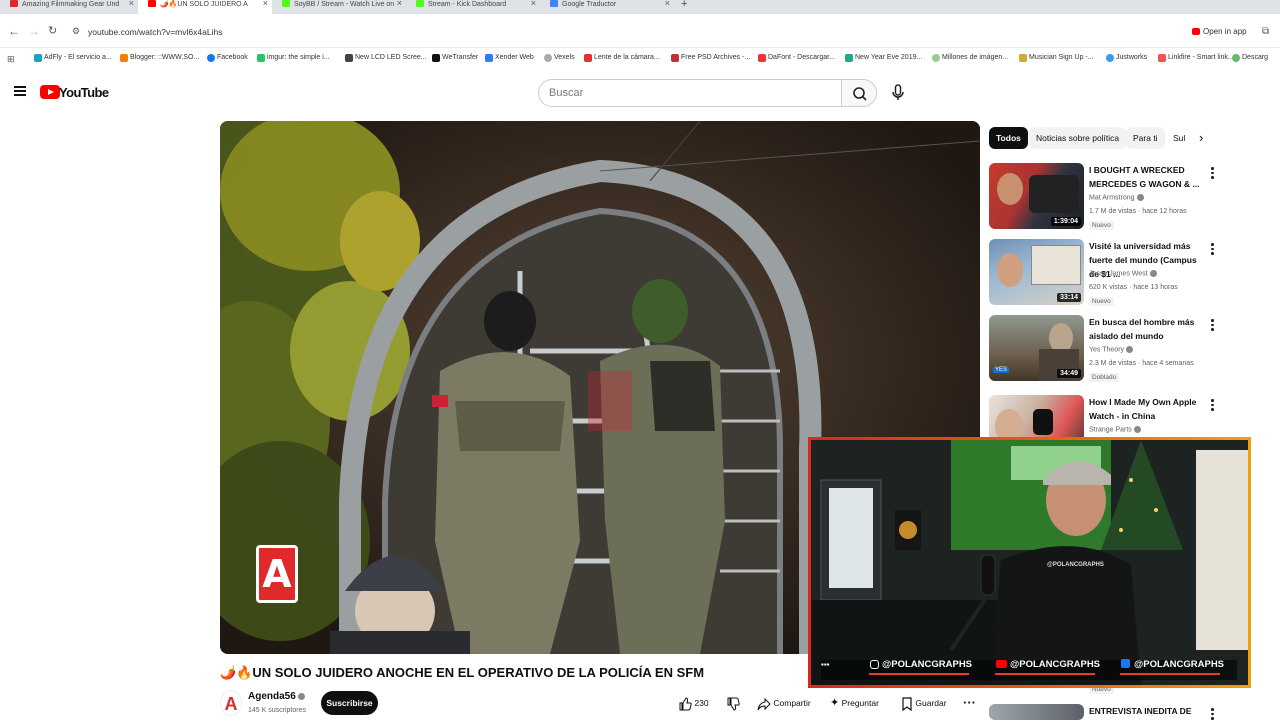 The width and height of the screenshot is (1280, 722). Describe the element at coordinates (1126, 58) in the screenshot. I see `bookmark-item: Justworks` at that location.